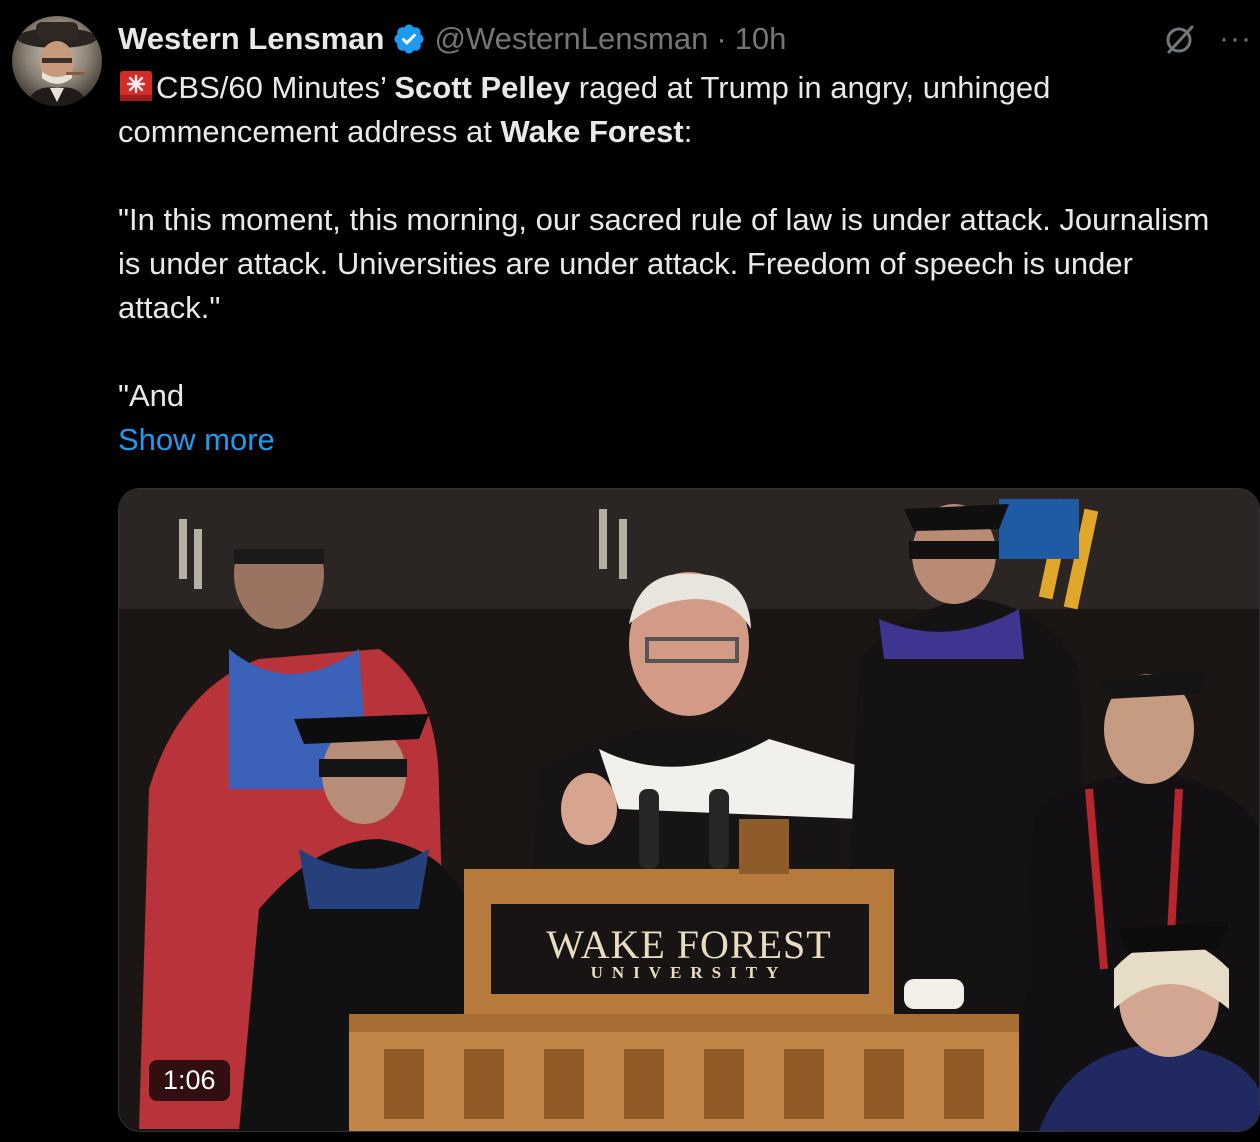 The width and height of the screenshot is (1260, 1142). I want to click on headline-colon: :, so click(688, 131).